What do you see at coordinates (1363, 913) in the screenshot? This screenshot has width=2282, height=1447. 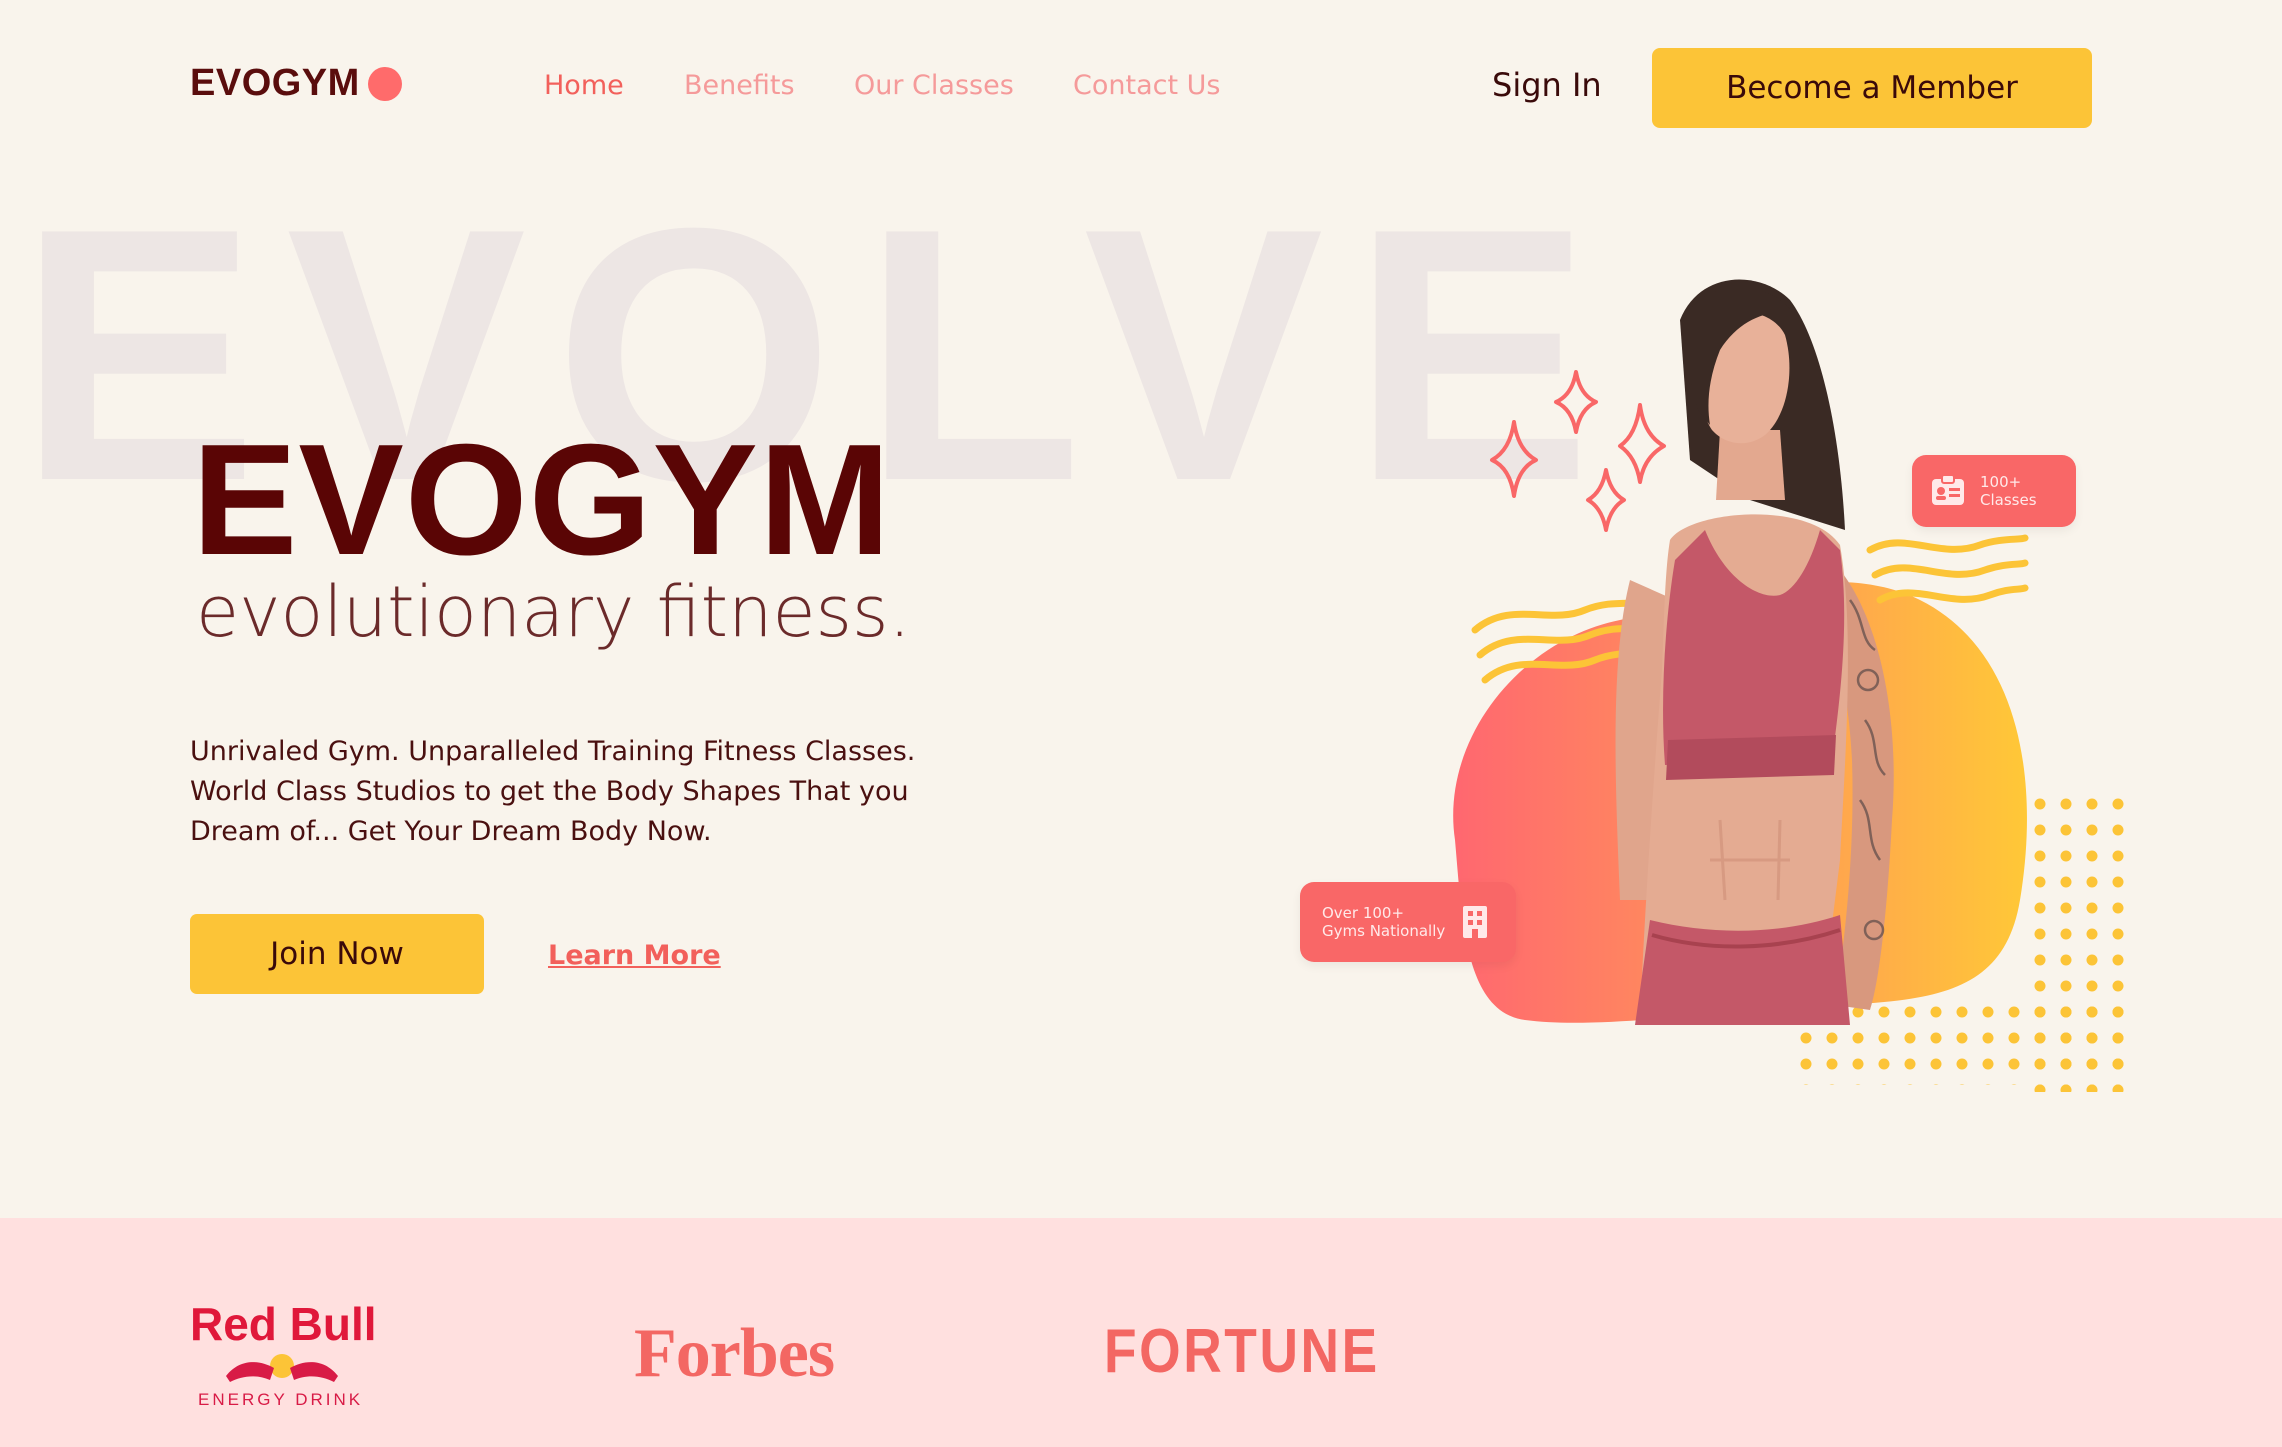 I see `gyms-badge-line1: Over 100+` at bounding box center [1363, 913].